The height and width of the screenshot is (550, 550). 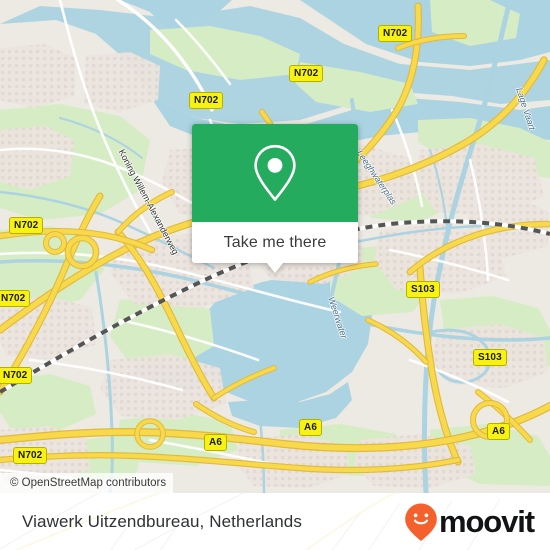 I want to click on callout-action-panel: Take me there, so click(x=275, y=242).